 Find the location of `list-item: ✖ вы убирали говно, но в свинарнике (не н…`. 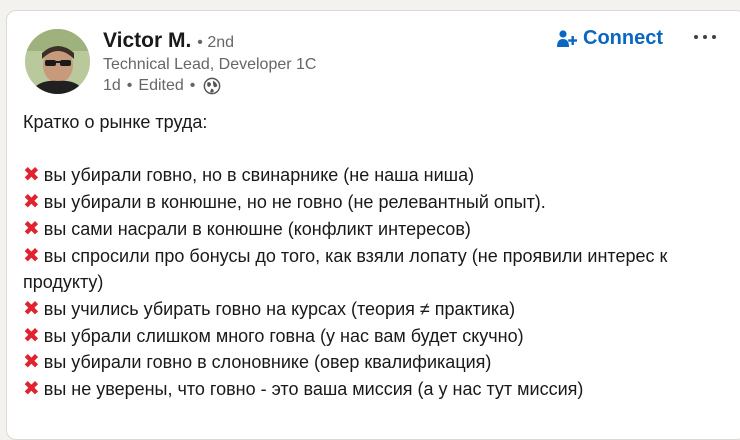

list-item: ✖ вы убирали говно, но в свинарнике (не н… is located at coordinates (373, 175).